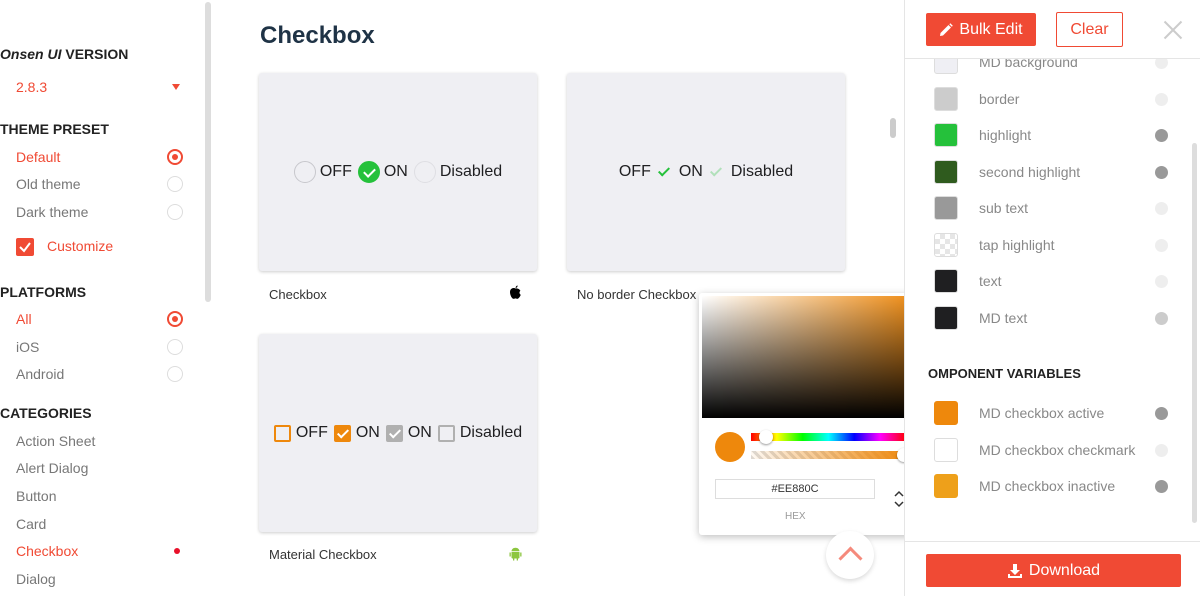 This screenshot has height=596, width=1200. Describe the element at coordinates (52, 212) in the screenshot. I see `theme-label: Dark theme` at that location.